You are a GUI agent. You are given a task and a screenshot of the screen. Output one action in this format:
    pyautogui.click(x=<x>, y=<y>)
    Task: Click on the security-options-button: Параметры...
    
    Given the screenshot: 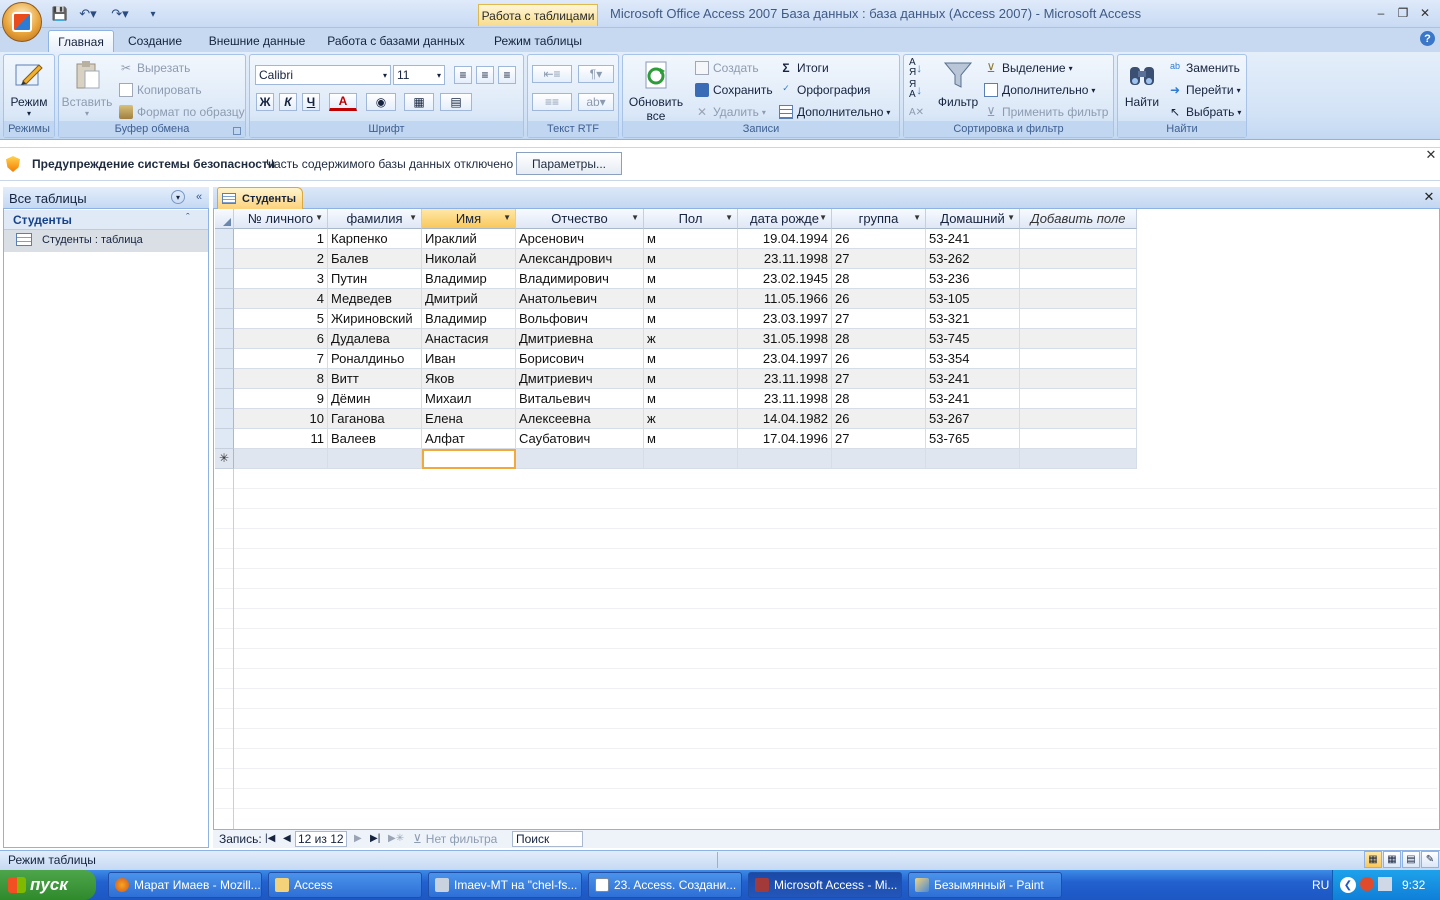 What is the action you would take?
    pyautogui.click(x=569, y=163)
    